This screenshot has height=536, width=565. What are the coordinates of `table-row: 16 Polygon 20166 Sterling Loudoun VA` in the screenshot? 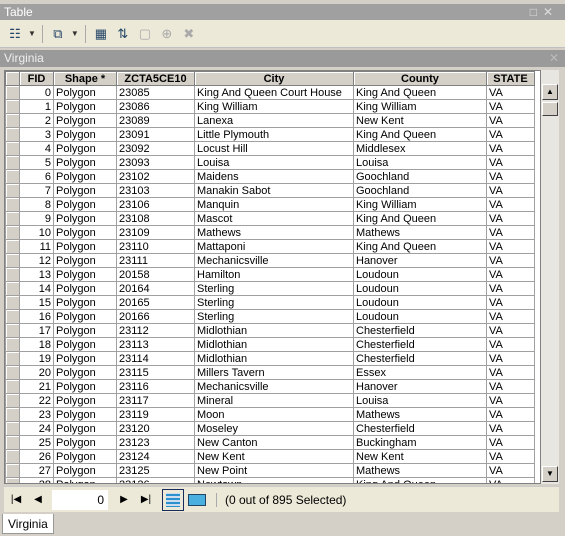 It's located at (270, 316).